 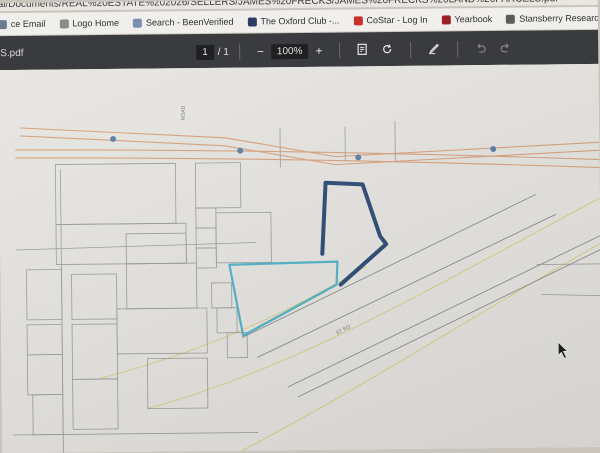 I want to click on current-page-input: 1, so click(x=205, y=52).